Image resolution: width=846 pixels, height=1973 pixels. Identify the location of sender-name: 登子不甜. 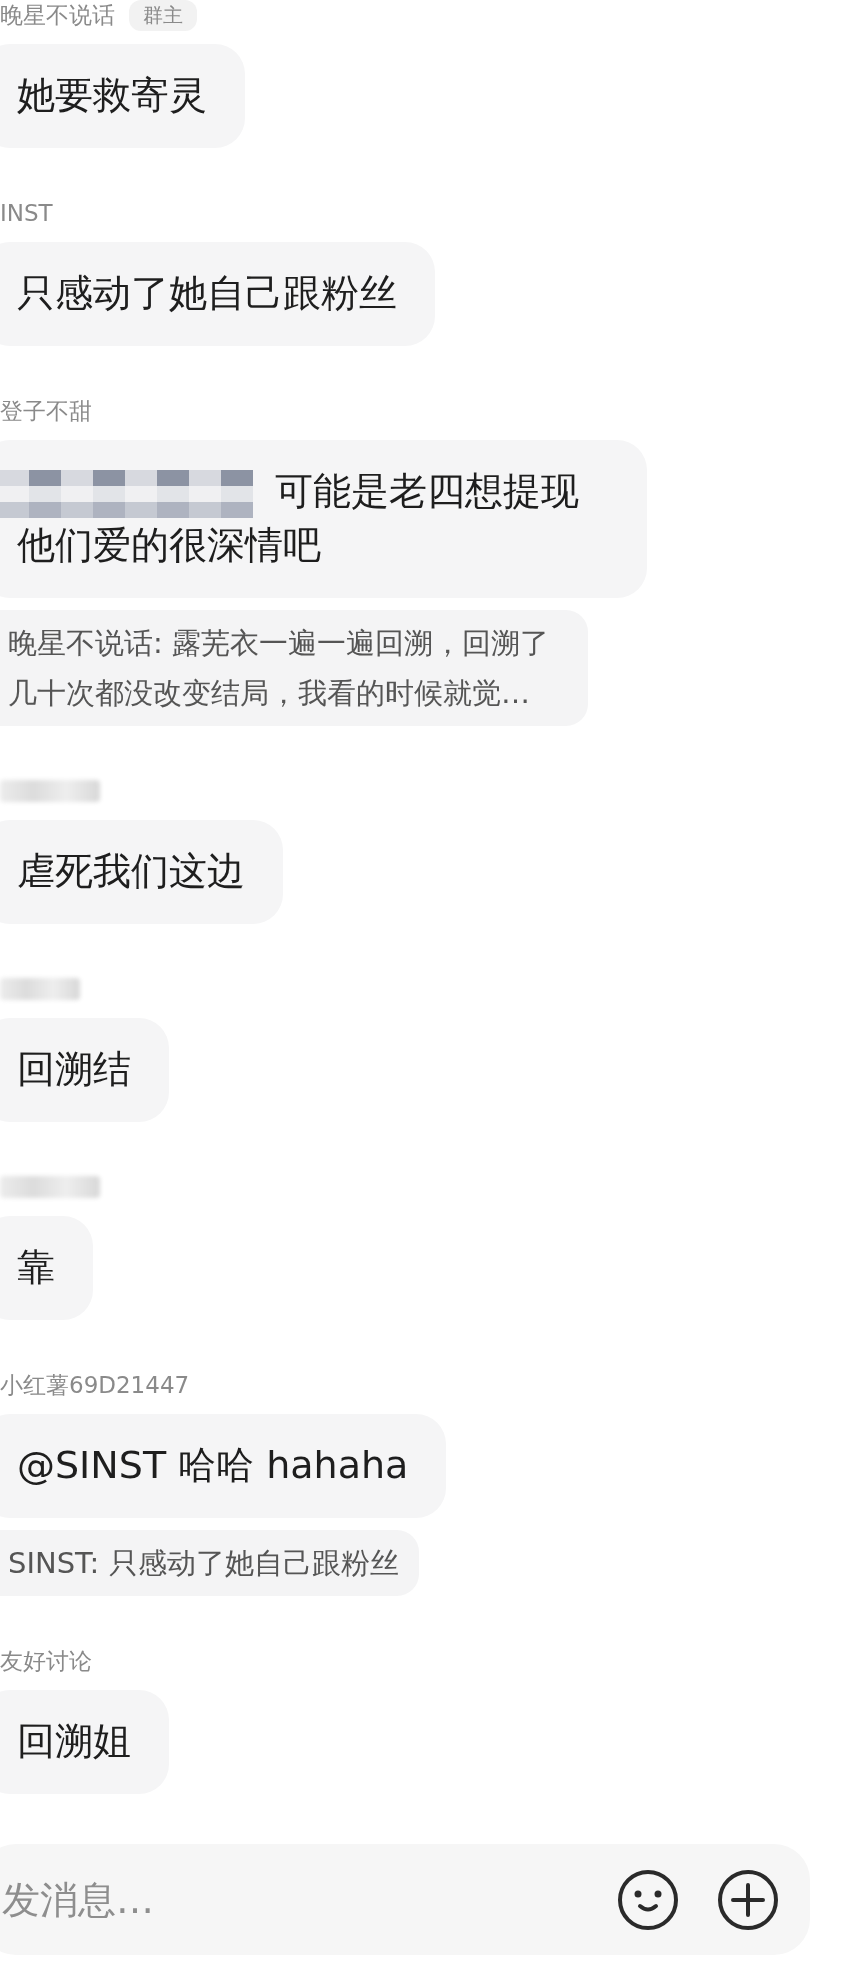
(46, 411).